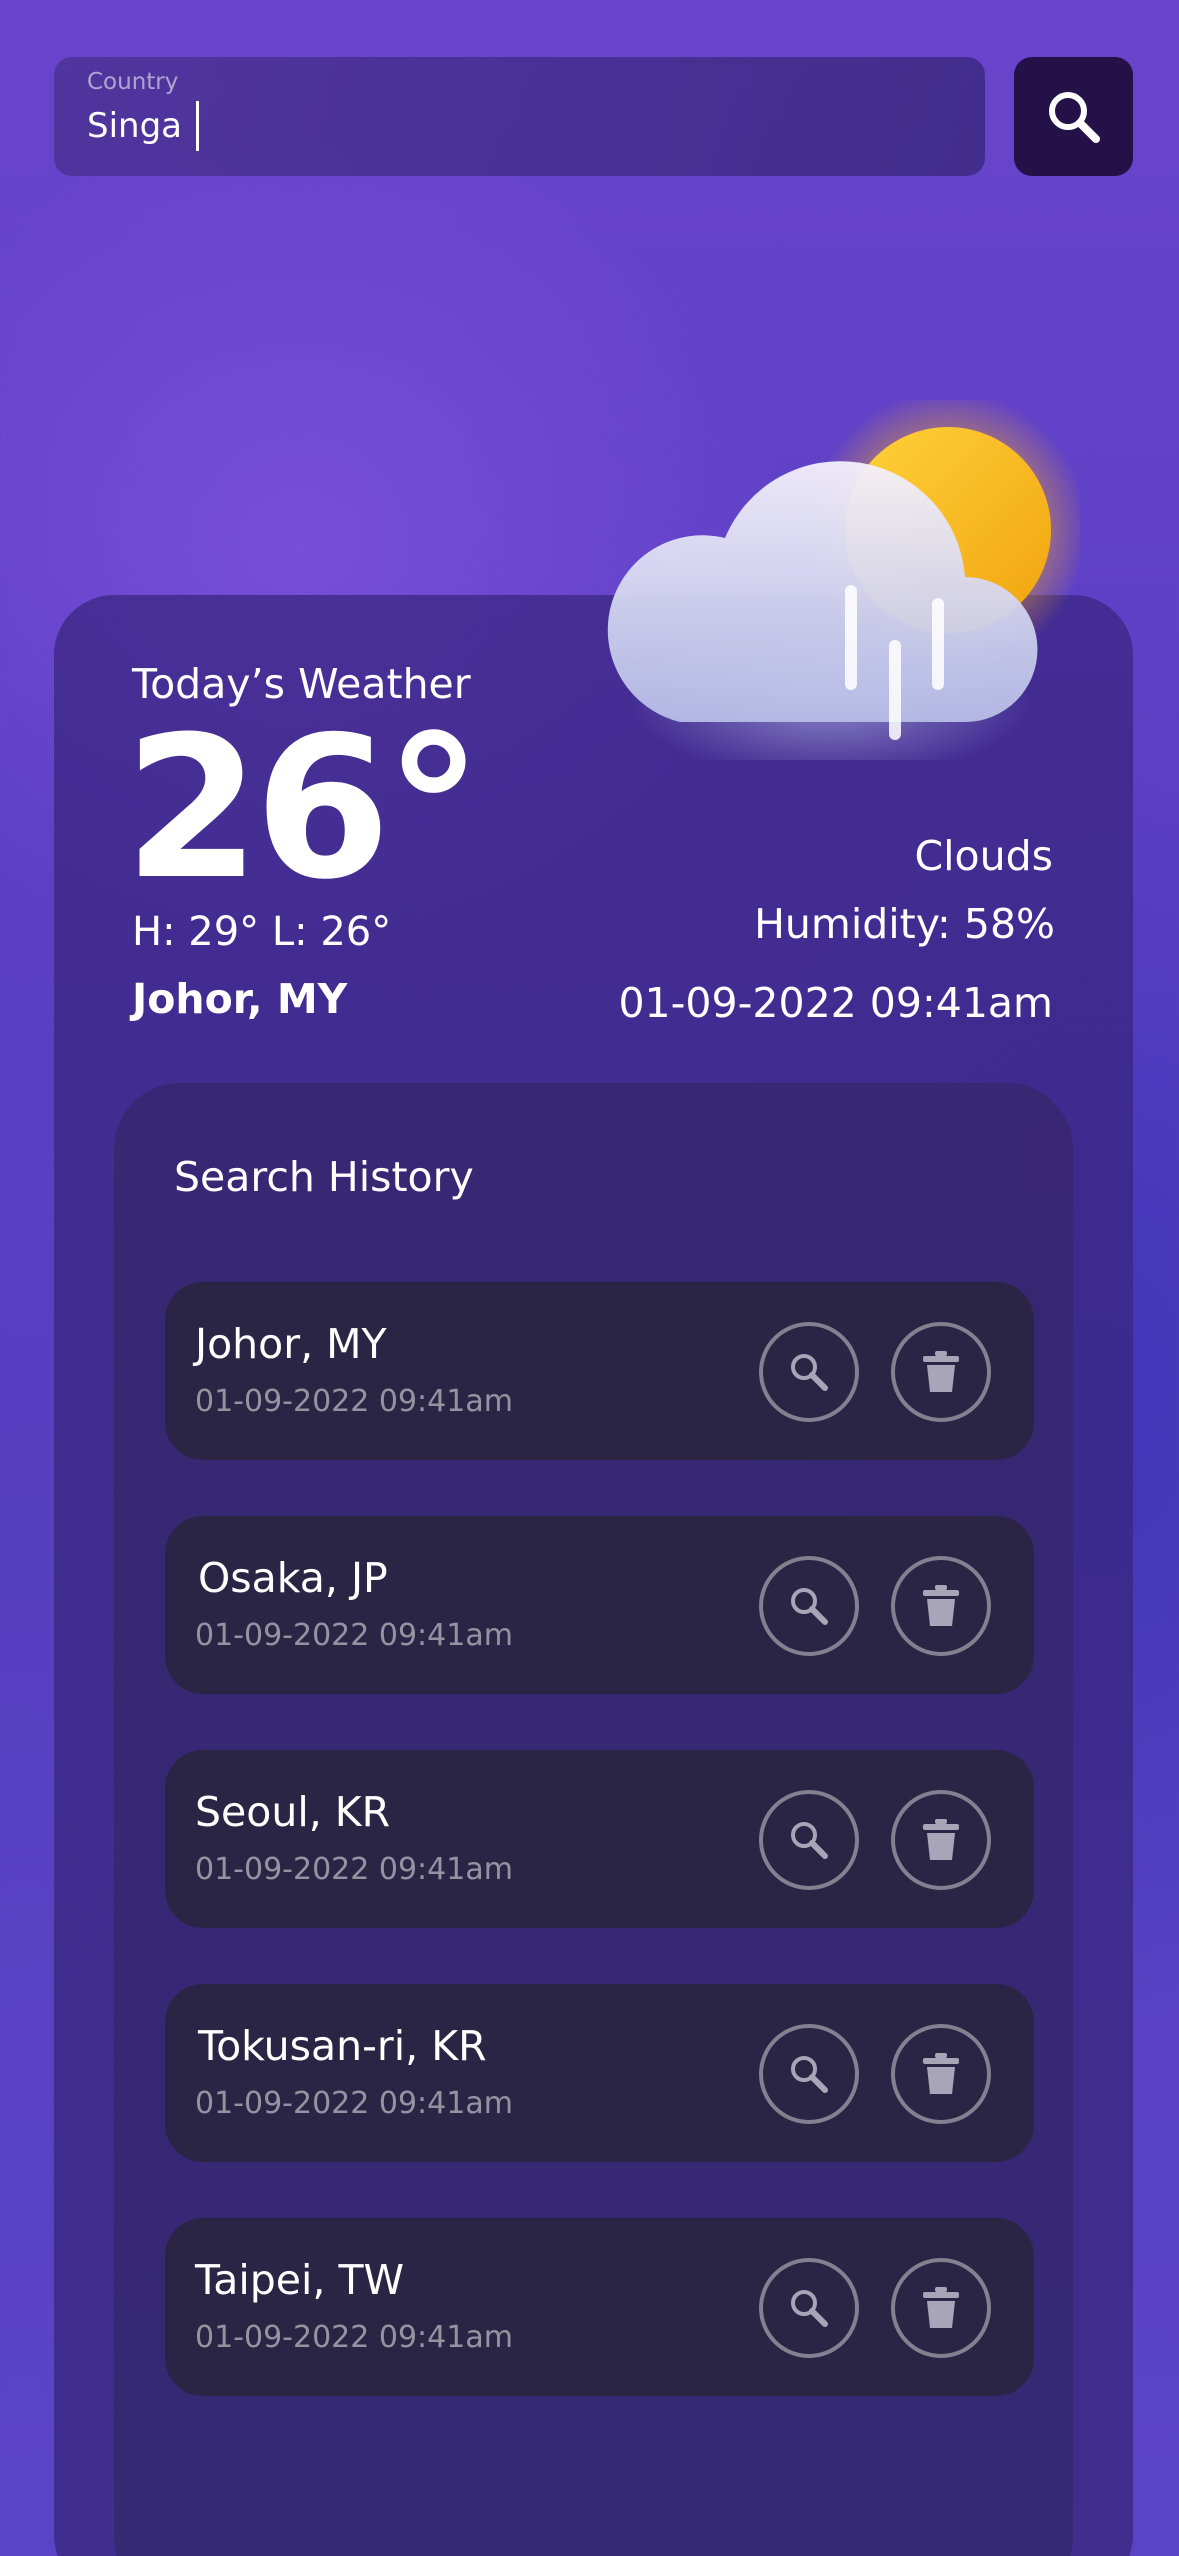 The width and height of the screenshot is (1179, 2556). Describe the element at coordinates (599, 1371) in the screenshot. I see `history-item: Johor, MY 01-09-2022 09:41am` at that location.